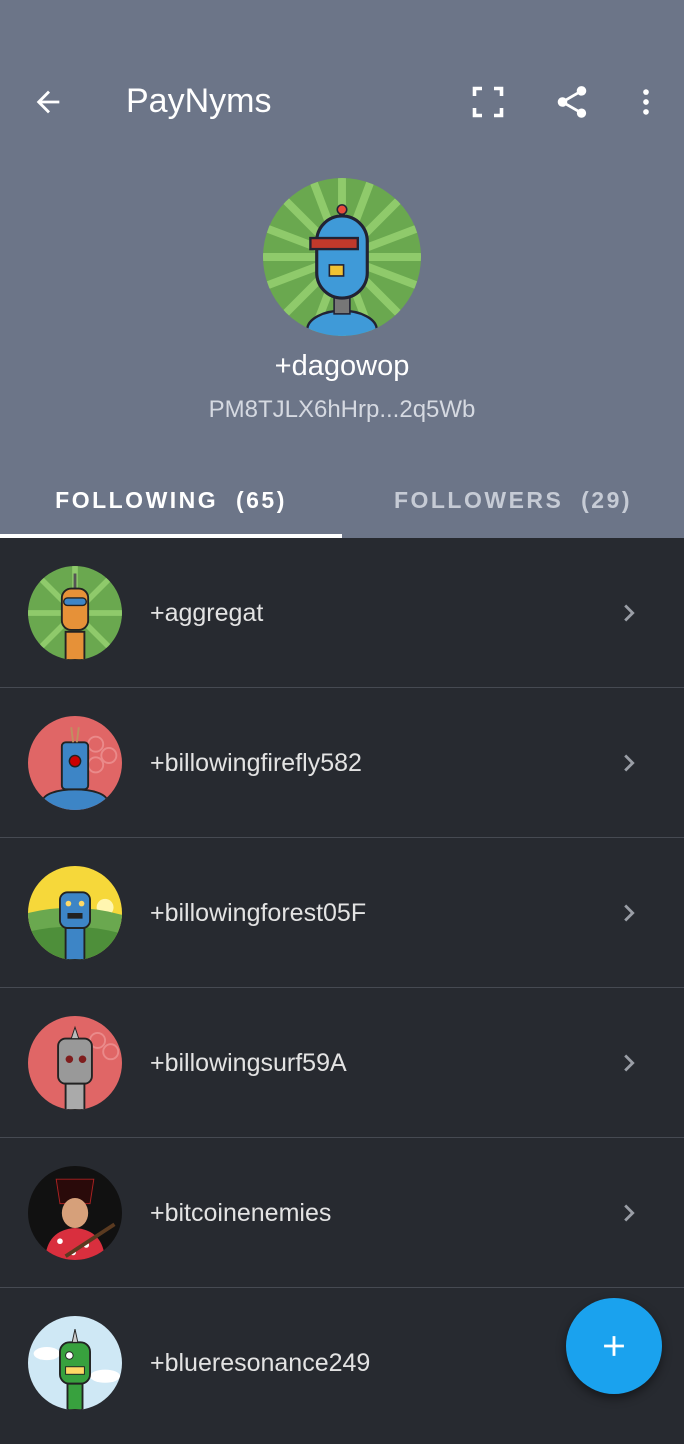 The height and width of the screenshot is (1444, 684). What do you see at coordinates (258, 913) in the screenshot?
I see `paynym-name: +billowingforest05F` at bounding box center [258, 913].